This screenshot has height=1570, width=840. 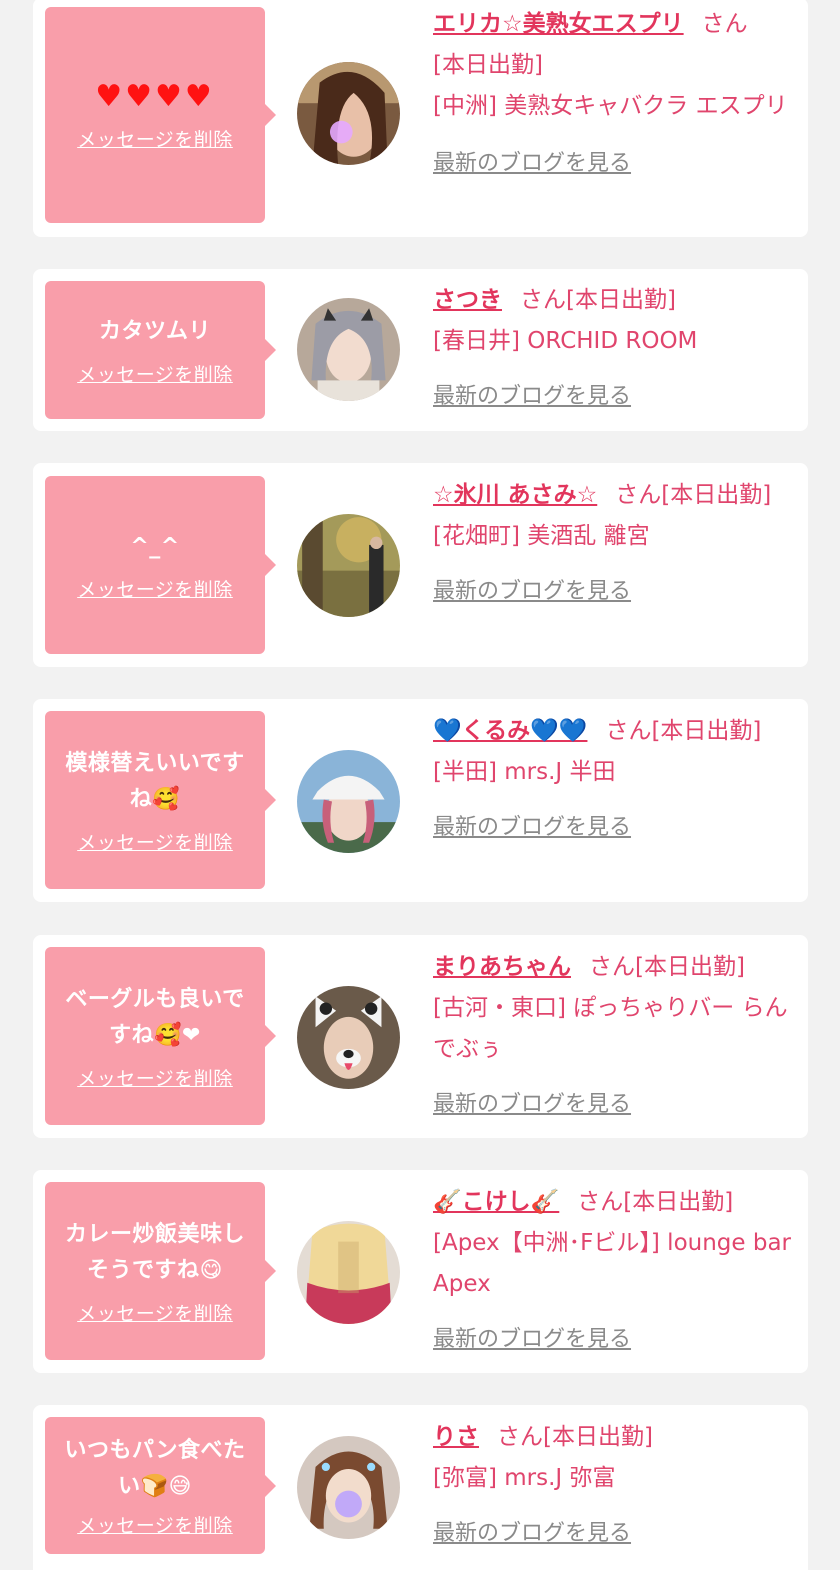 I want to click on message-bubble: 模様替えいいですね🥰 メッセージを削除, so click(x=160, y=800).